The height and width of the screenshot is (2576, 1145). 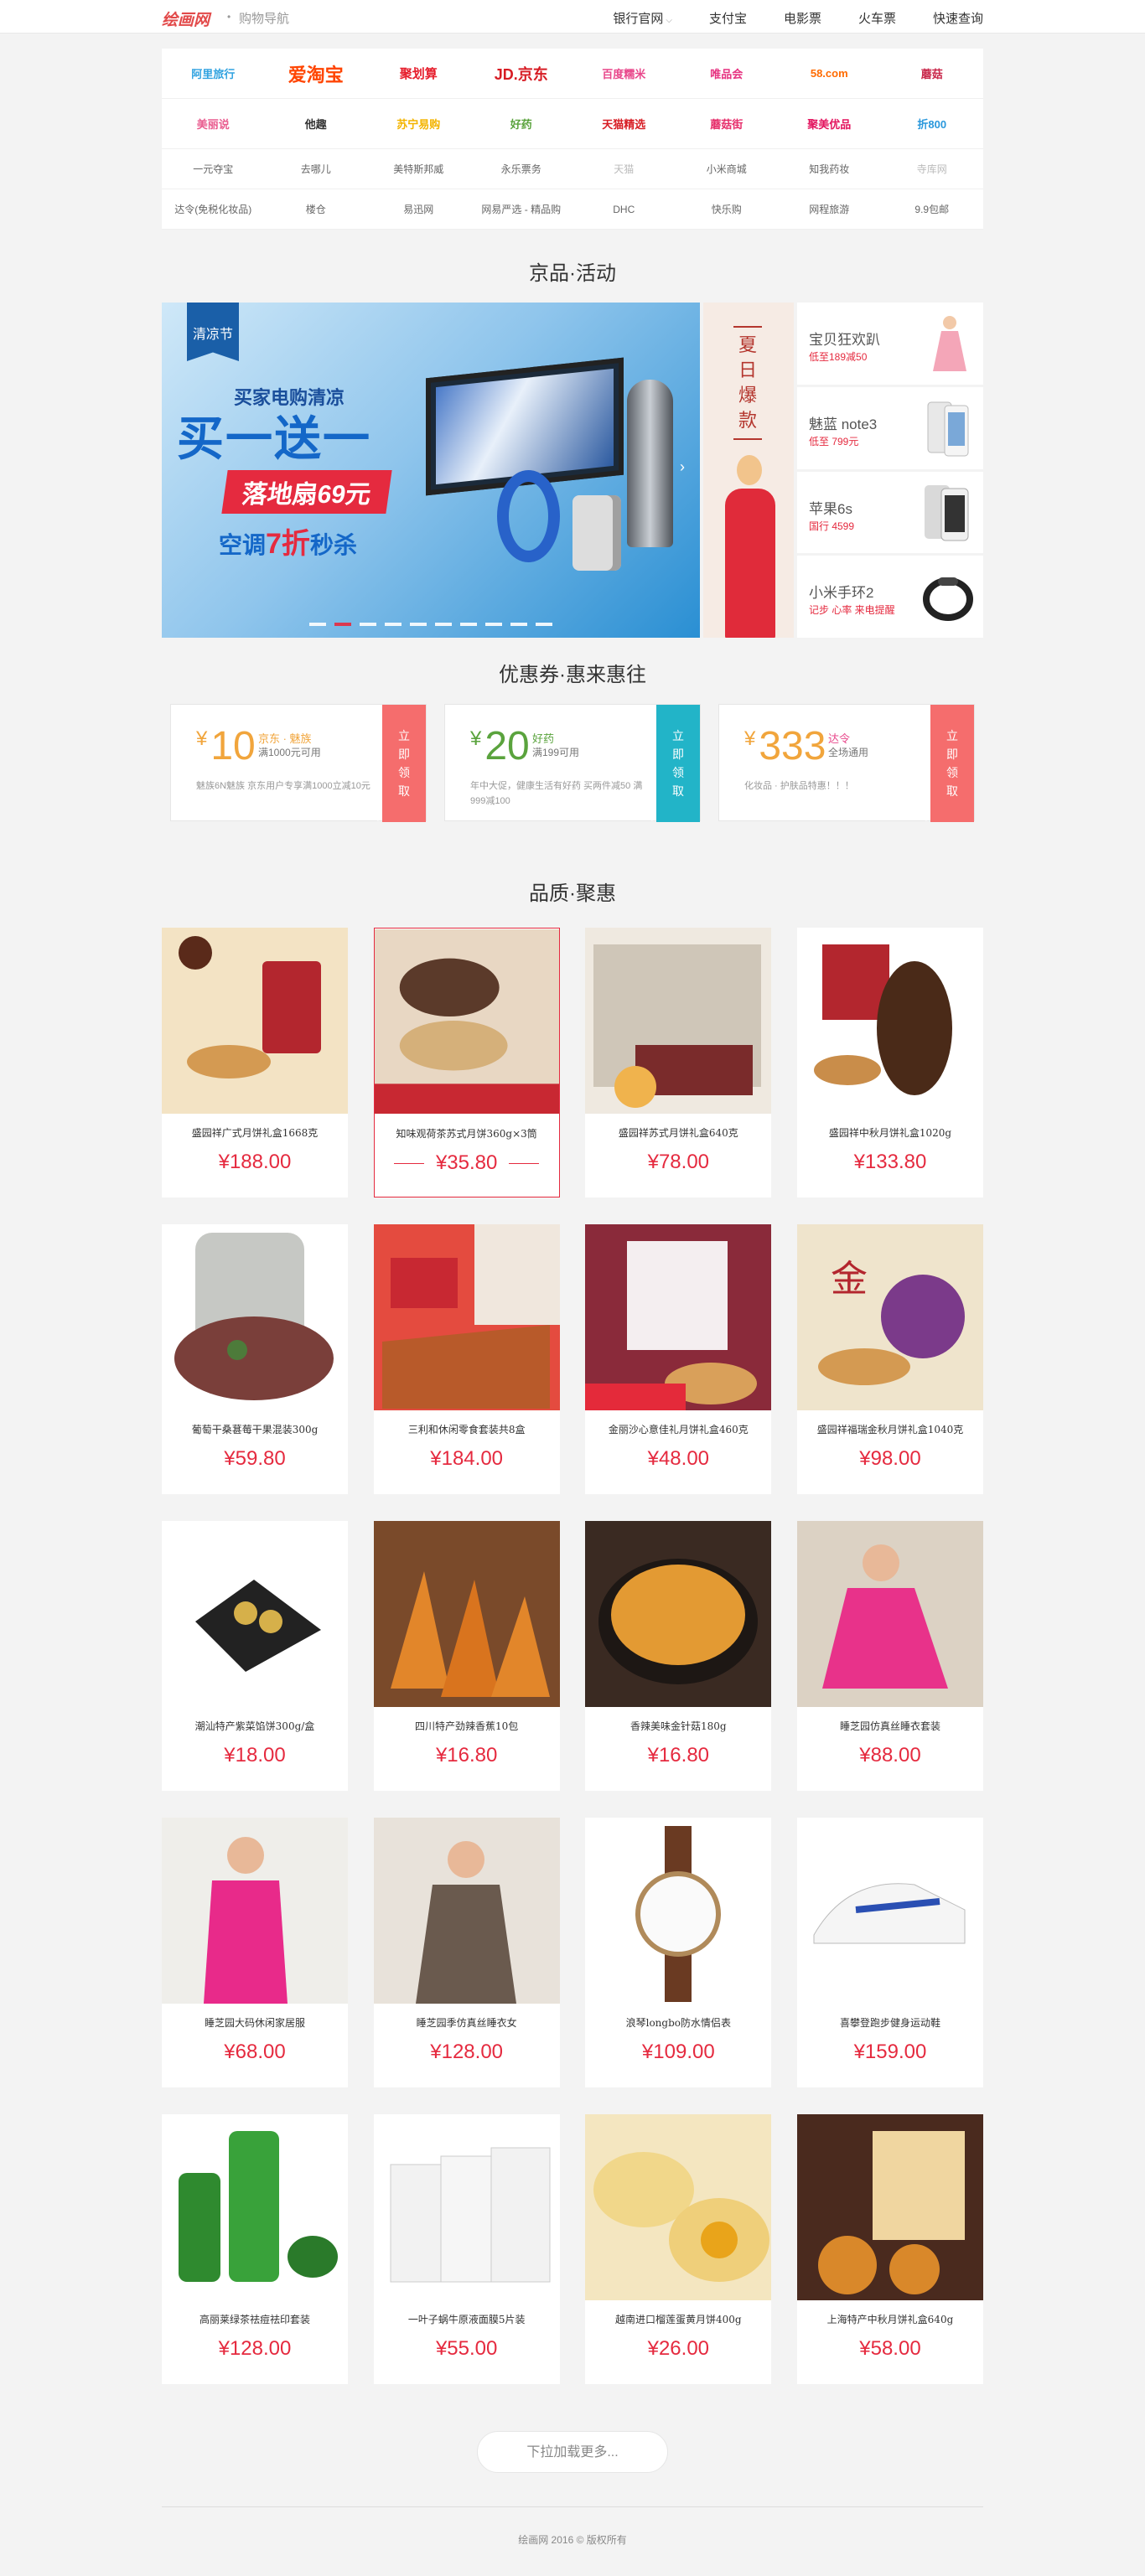 What do you see at coordinates (213, 123) in the screenshot?
I see `site-link: 美丽说` at bounding box center [213, 123].